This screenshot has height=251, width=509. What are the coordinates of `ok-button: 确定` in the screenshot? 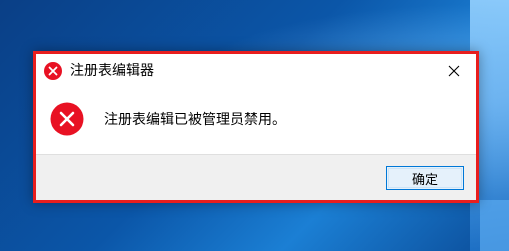 It's located at (425, 178).